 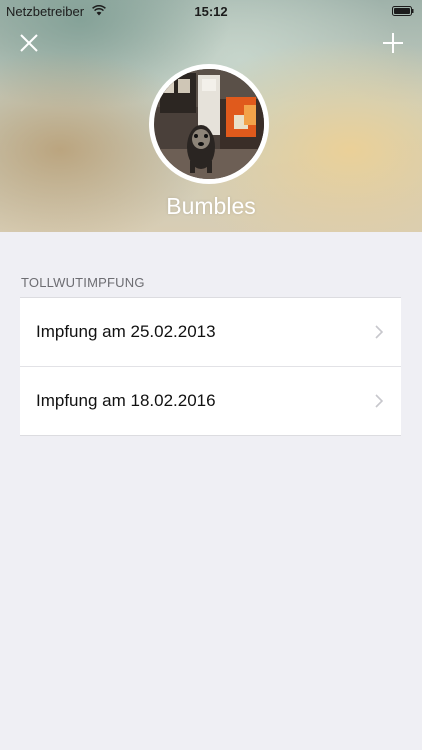 I want to click on avatar, so click(x=209, y=124).